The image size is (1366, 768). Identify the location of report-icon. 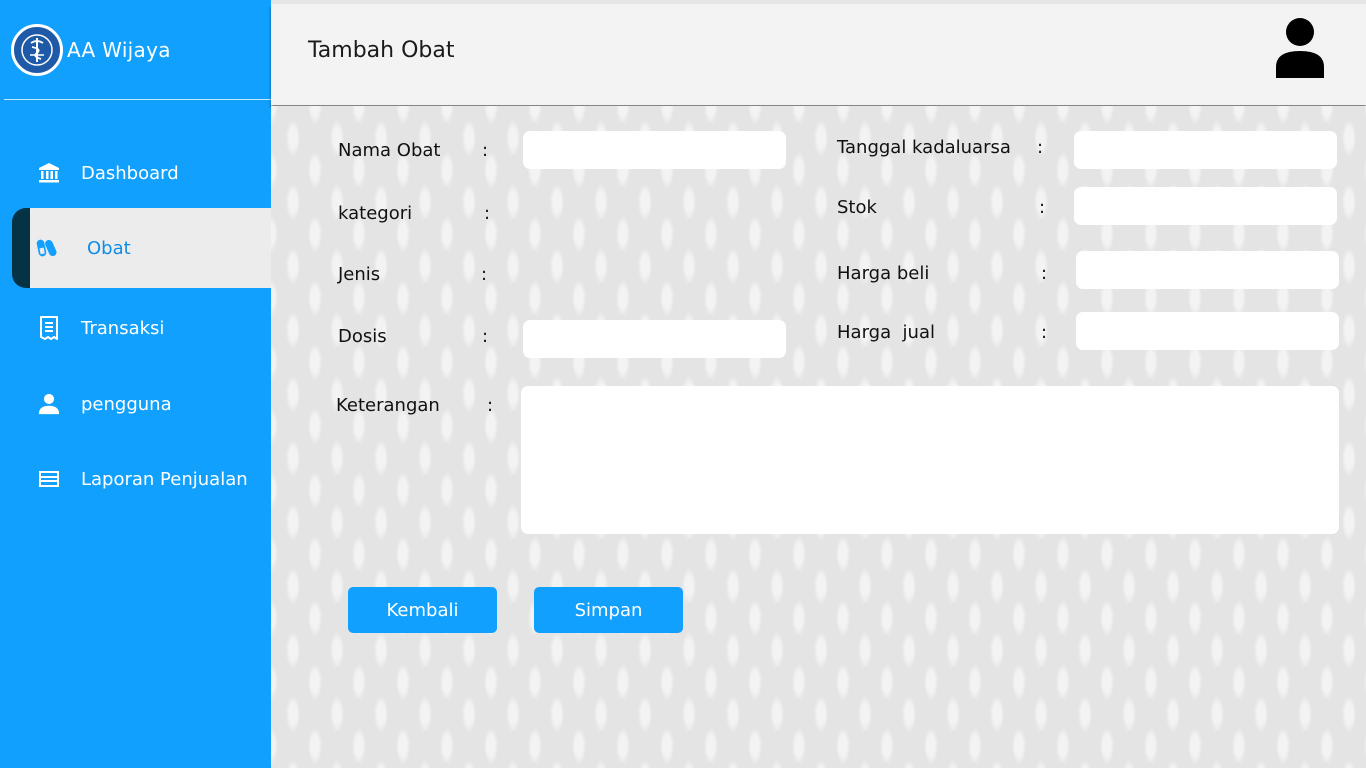
(49, 479).